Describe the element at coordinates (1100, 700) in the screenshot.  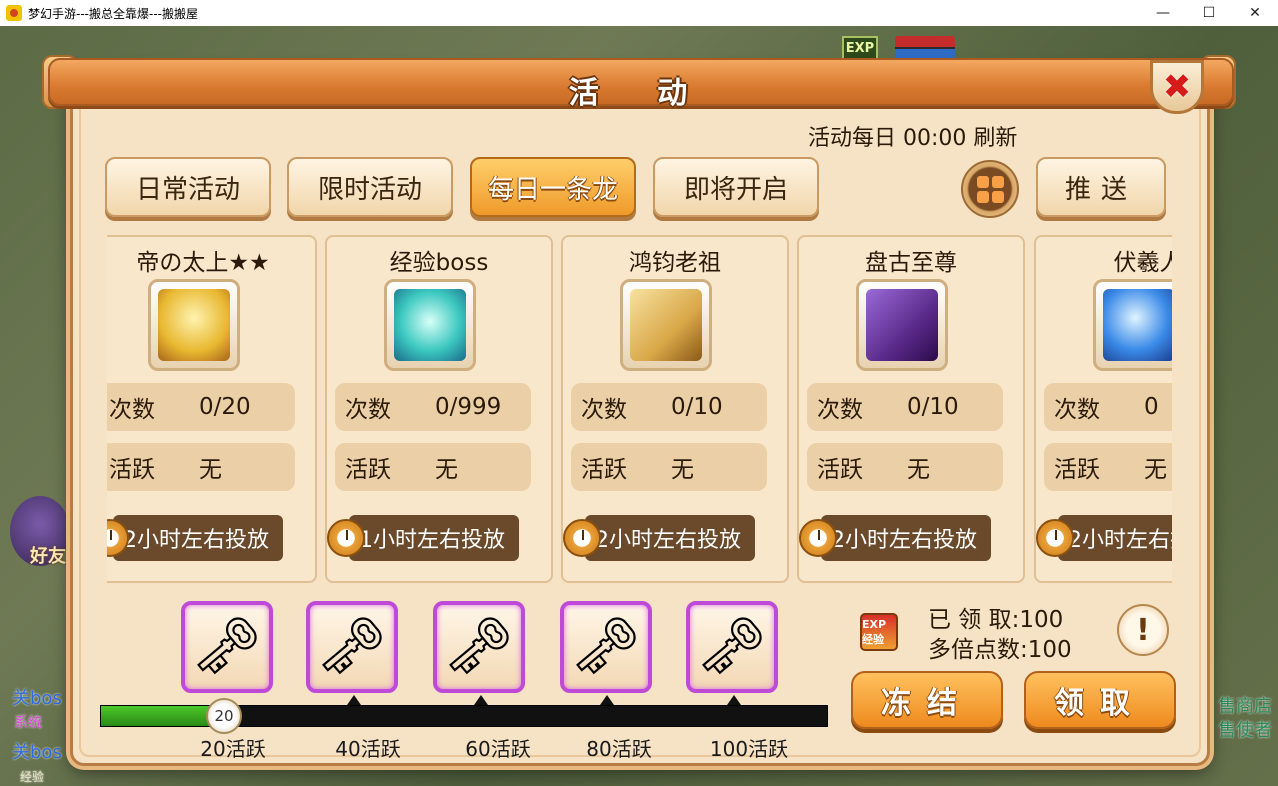
I see `claim-button: 领取` at that location.